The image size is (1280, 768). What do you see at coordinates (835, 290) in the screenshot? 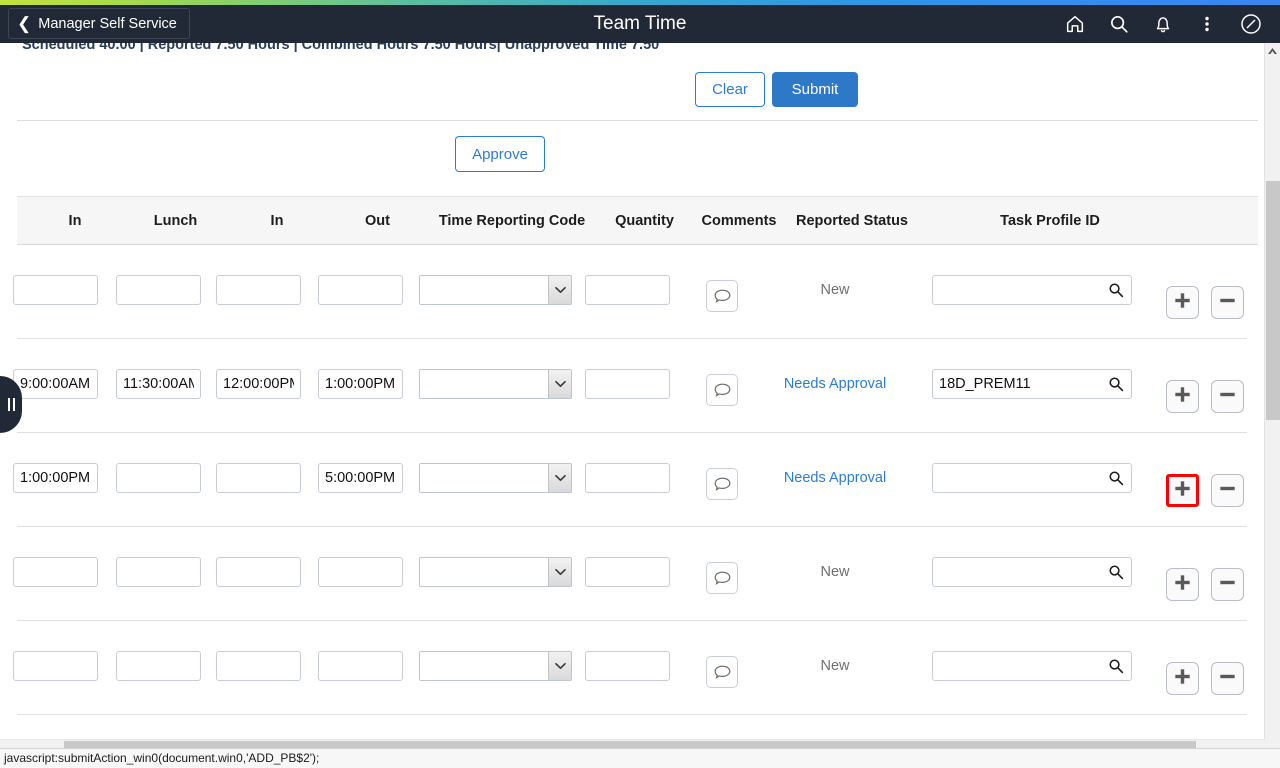
I see `cell-reported-status: New` at bounding box center [835, 290].